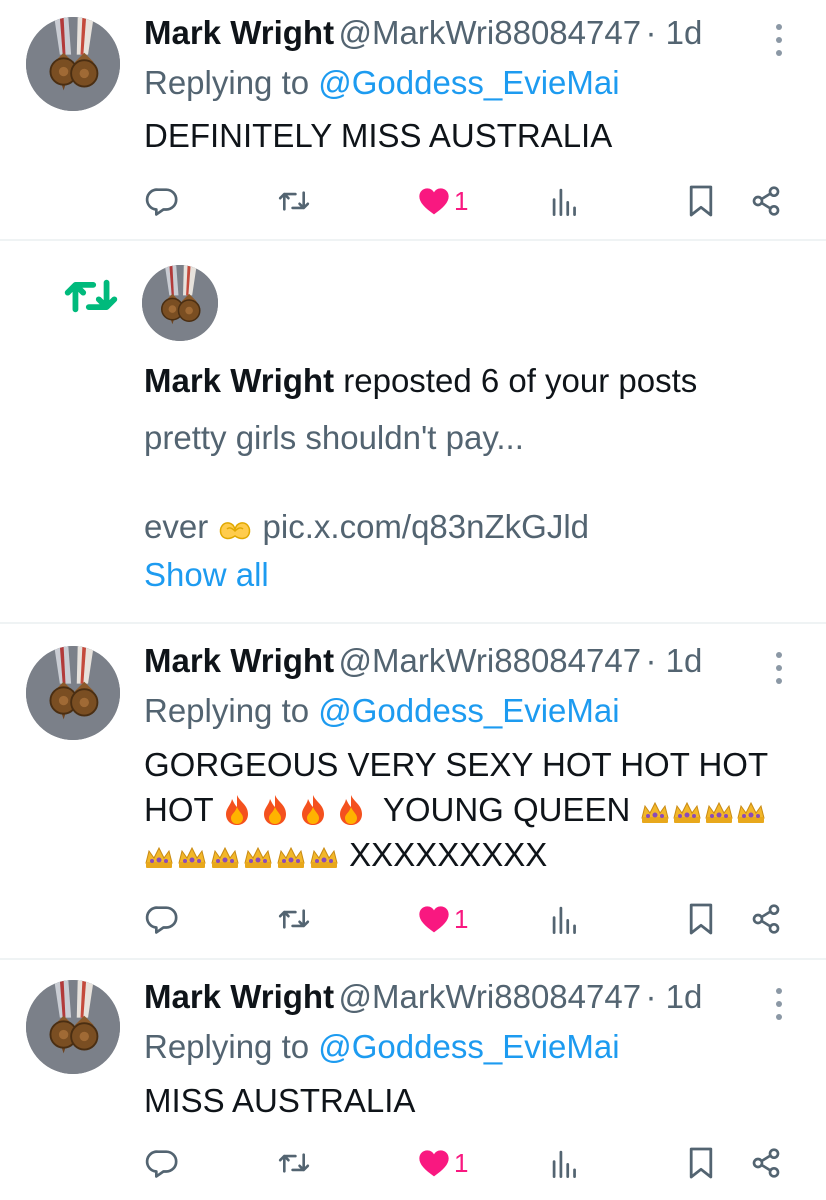 This screenshot has height=1200, width=826. Describe the element at coordinates (448, 854) in the screenshot. I see `post-text-word: XXXXXXXXX` at that location.